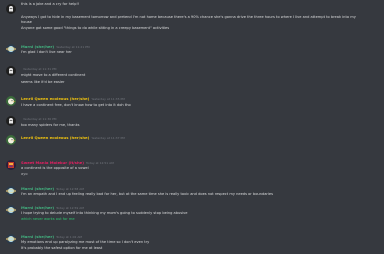 The width and height of the screenshot is (384, 254). Describe the element at coordinates (11, 165) in the screenshot. I see `pixel-avatar-icon` at that location.